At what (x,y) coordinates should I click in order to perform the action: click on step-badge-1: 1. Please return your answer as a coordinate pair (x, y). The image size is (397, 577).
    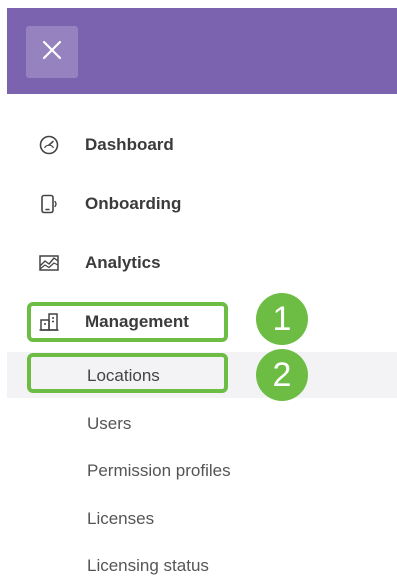
    Looking at the image, I should click on (282, 319).